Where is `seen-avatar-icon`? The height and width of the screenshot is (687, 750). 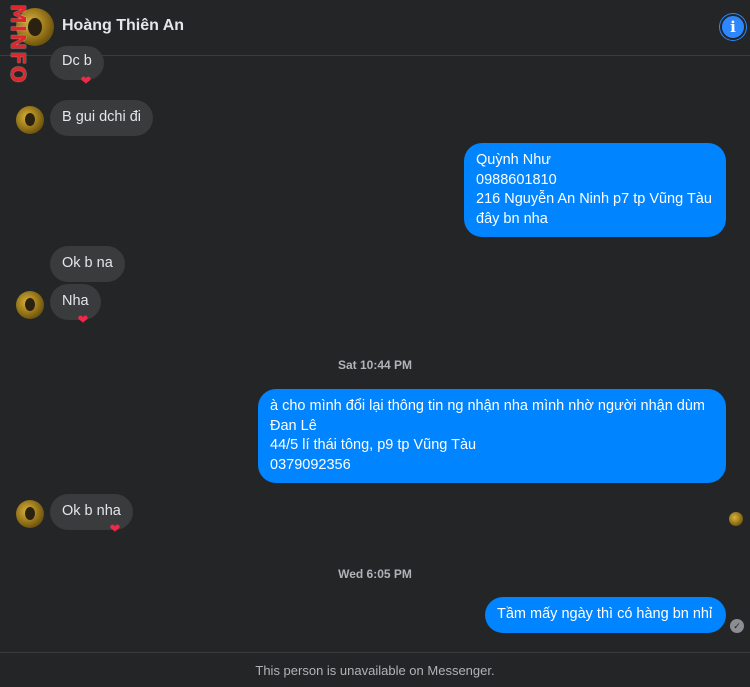 seen-avatar-icon is located at coordinates (736, 519).